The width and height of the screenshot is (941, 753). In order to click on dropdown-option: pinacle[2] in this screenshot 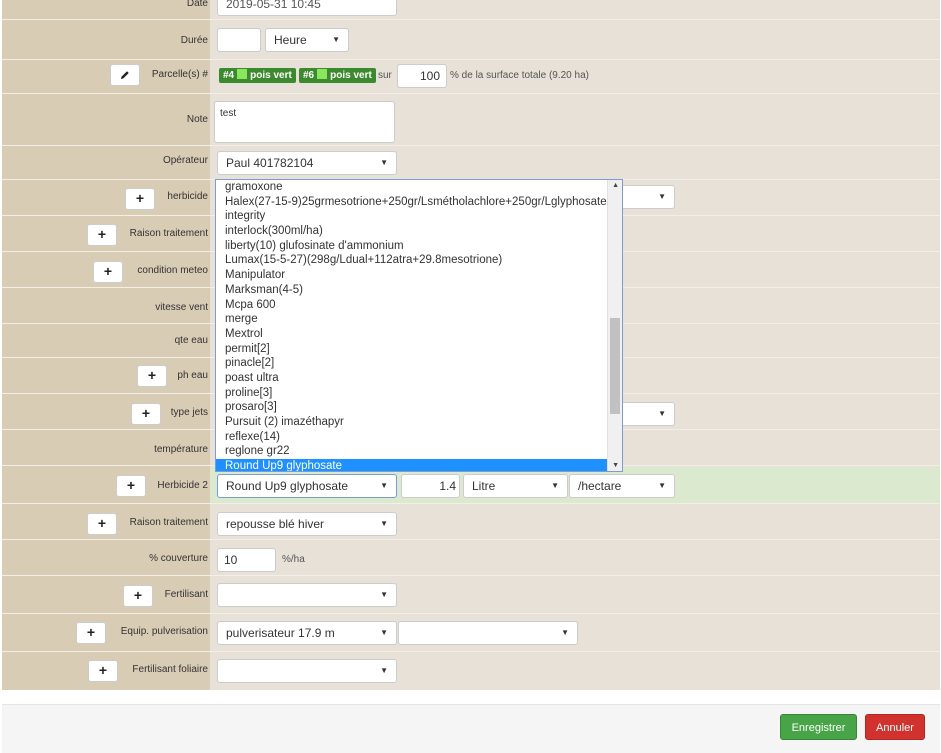, I will do `click(419, 363)`.